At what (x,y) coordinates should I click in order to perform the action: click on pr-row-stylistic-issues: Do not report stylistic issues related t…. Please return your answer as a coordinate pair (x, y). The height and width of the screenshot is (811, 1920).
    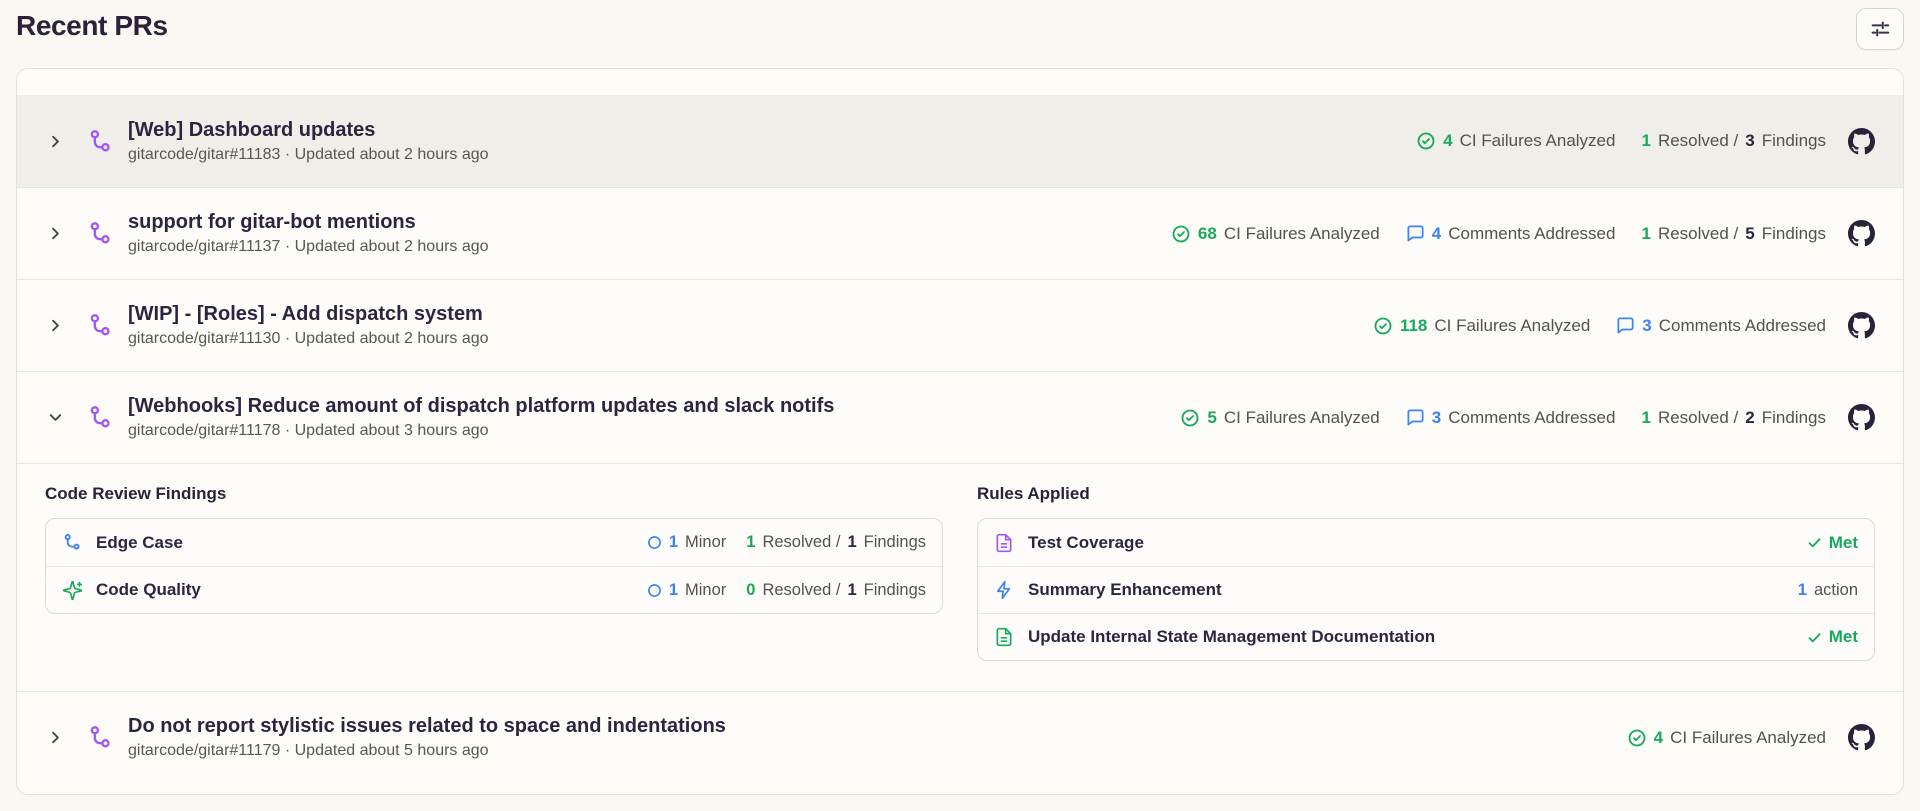
    Looking at the image, I should click on (960, 737).